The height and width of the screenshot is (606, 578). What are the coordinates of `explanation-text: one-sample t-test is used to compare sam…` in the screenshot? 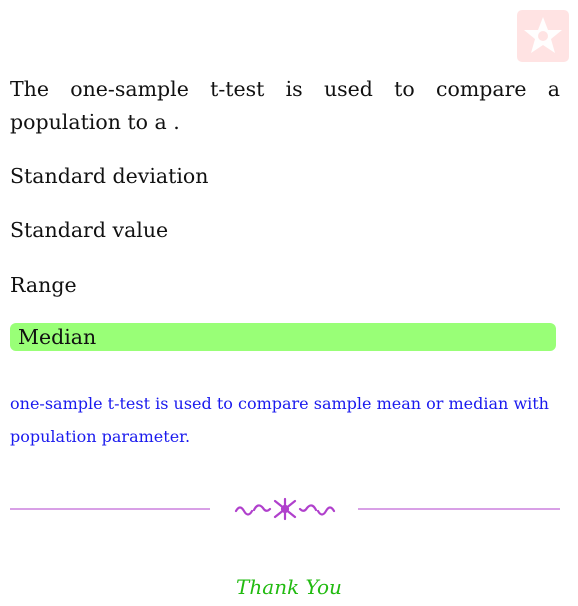 It's located at (279, 420).